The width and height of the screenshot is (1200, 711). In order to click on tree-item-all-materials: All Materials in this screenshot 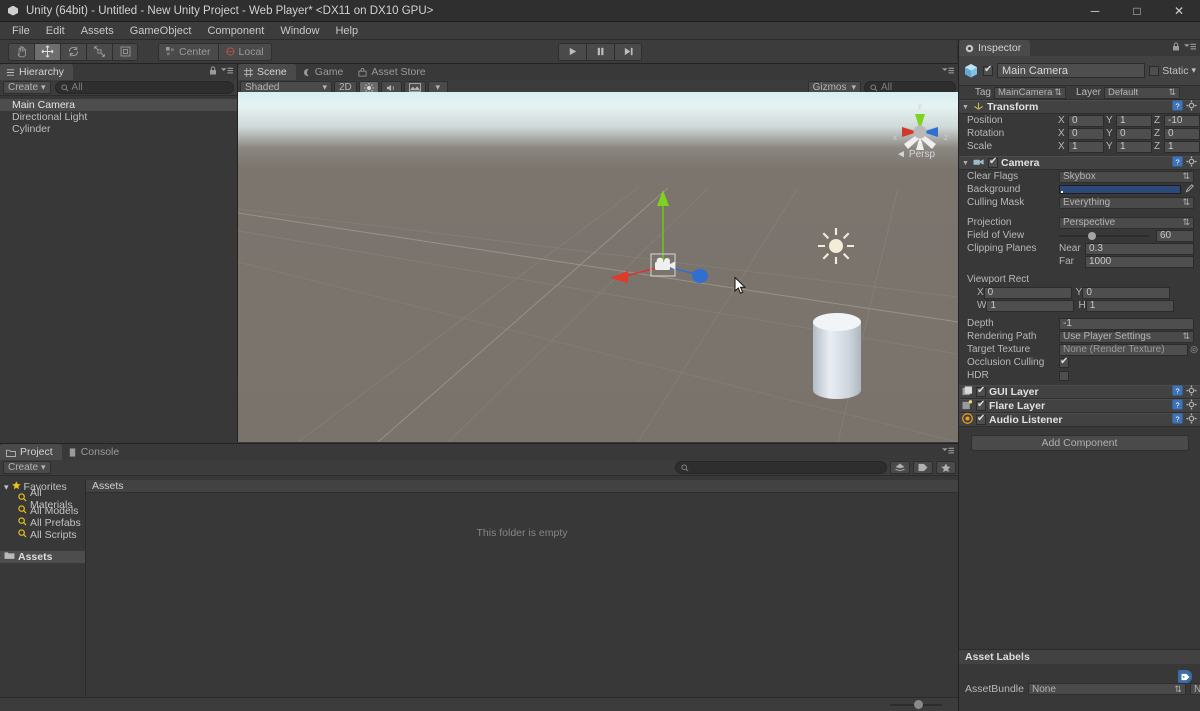, I will do `click(42, 499)`.